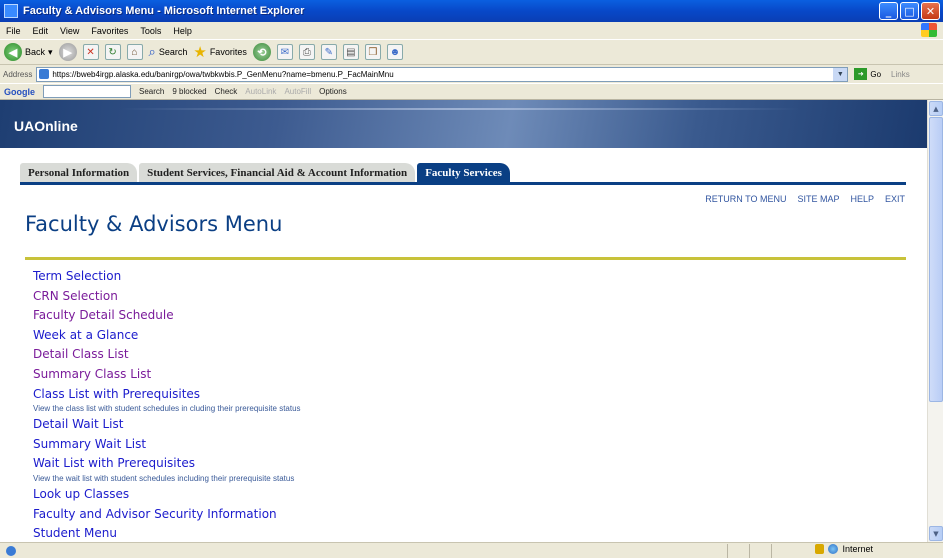  I want to click on return-to-menu-link: RETURN TO MENU, so click(745, 199).